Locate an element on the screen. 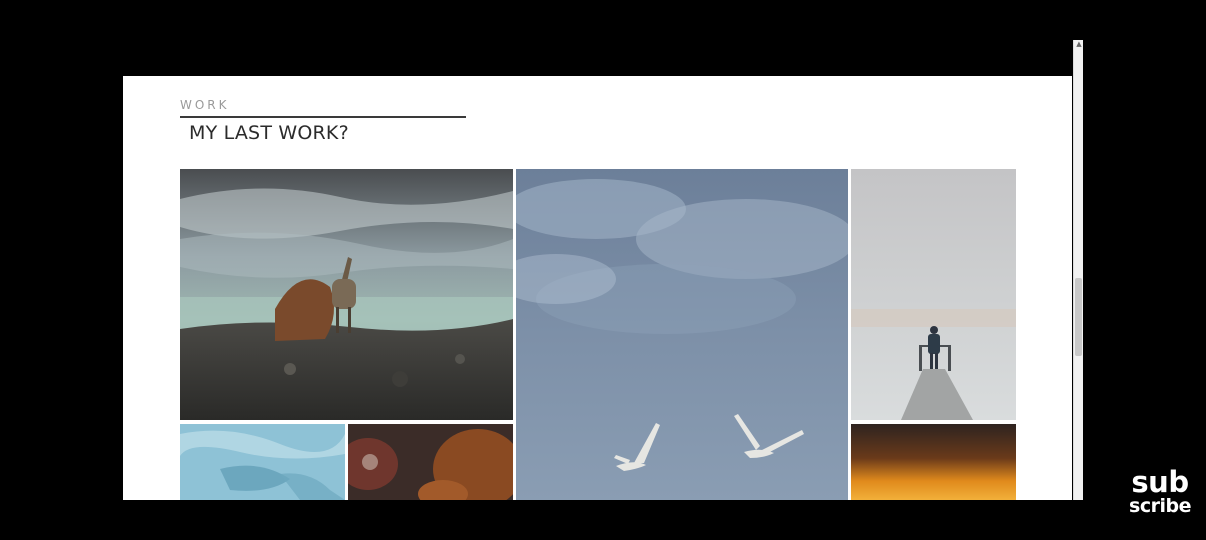 The width and height of the screenshot is (1206, 540). subscribe-line2: scribe is located at coordinates (1160, 506).